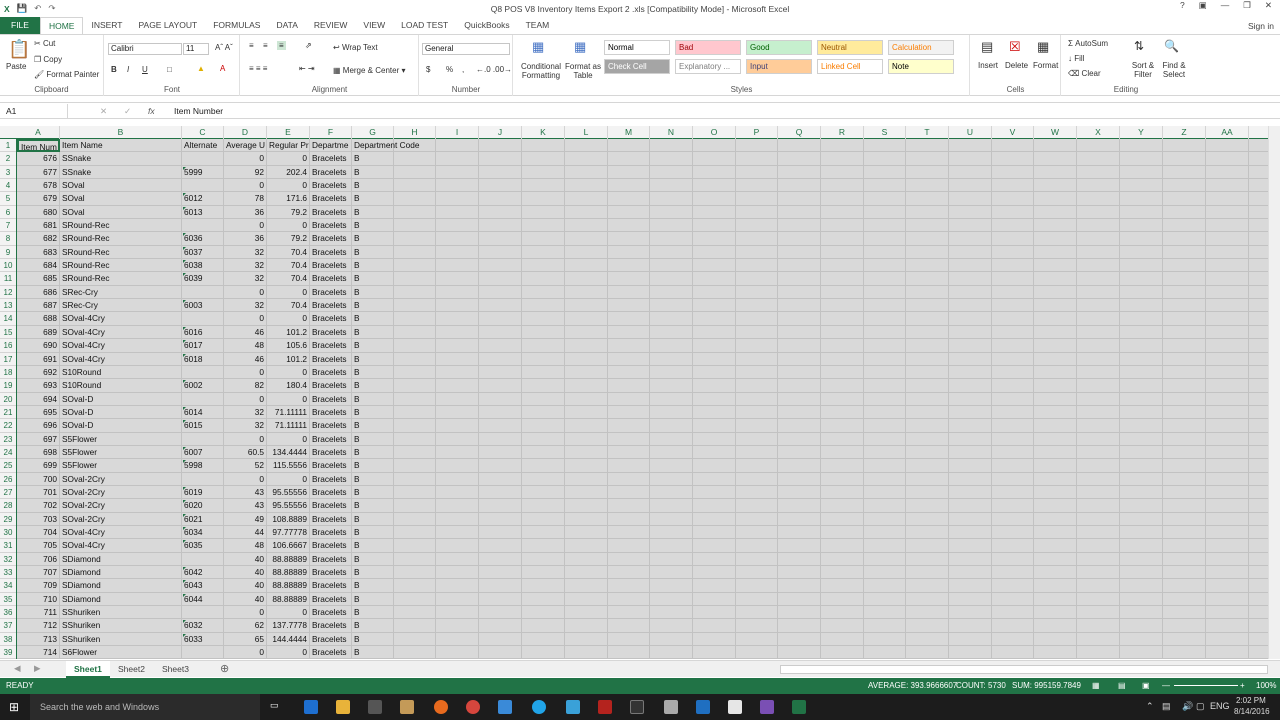  Describe the element at coordinates (203, 599) in the screenshot. I see `cell: 6044` at that location.